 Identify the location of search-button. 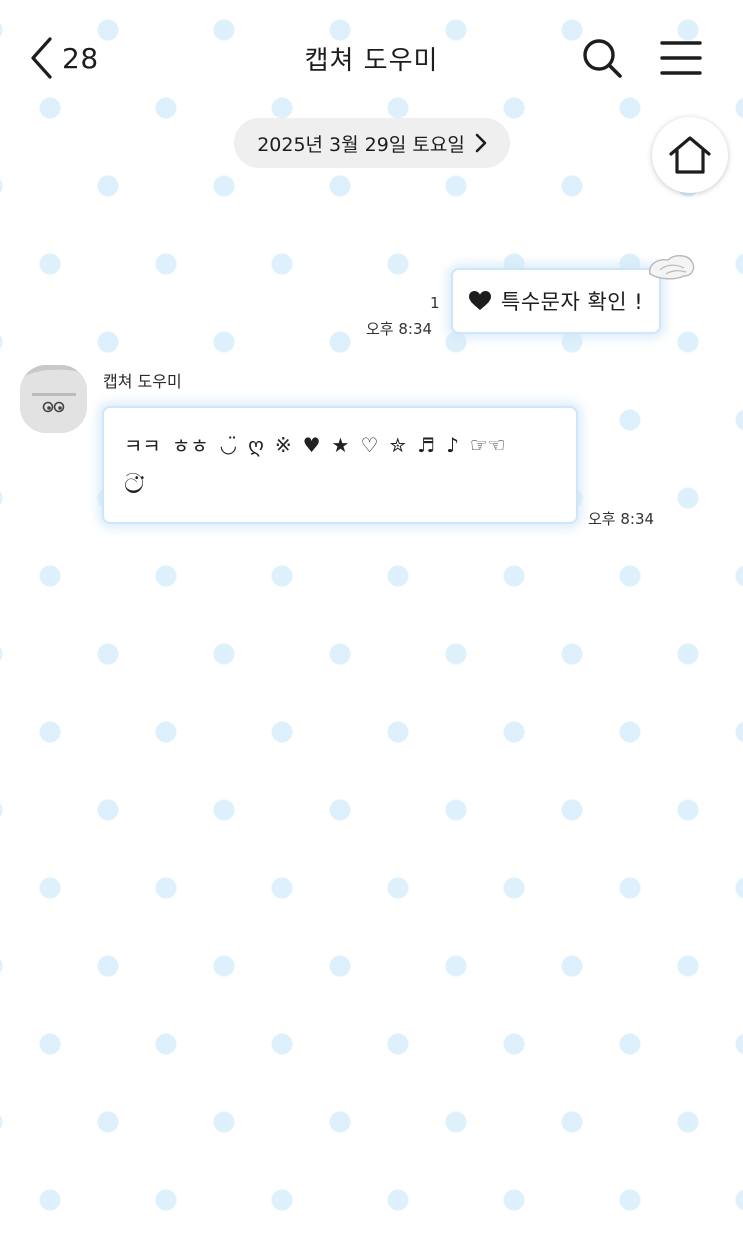
(602, 58).